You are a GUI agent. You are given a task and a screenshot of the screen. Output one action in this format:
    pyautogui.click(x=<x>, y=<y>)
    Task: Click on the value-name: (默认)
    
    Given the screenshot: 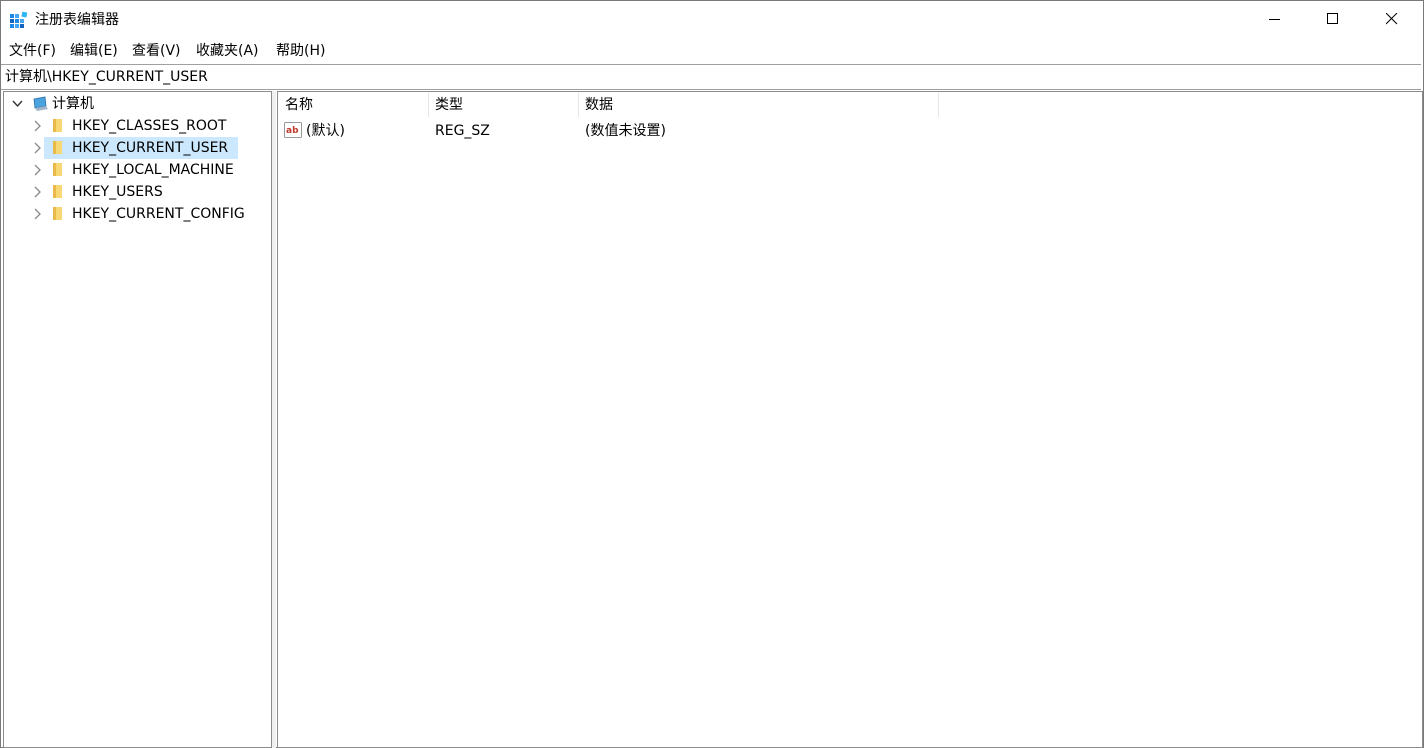 What is the action you would take?
    pyautogui.click(x=325, y=131)
    